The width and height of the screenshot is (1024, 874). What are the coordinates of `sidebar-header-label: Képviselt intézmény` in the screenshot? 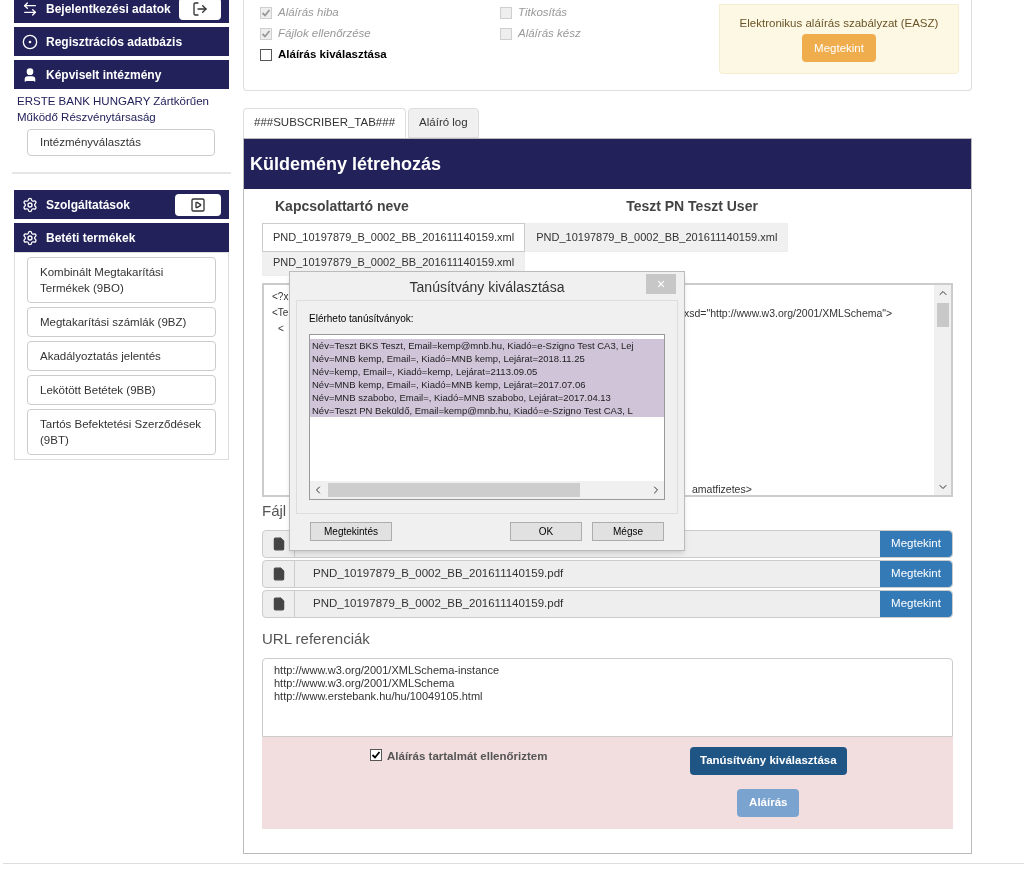 It's located at (104, 75).